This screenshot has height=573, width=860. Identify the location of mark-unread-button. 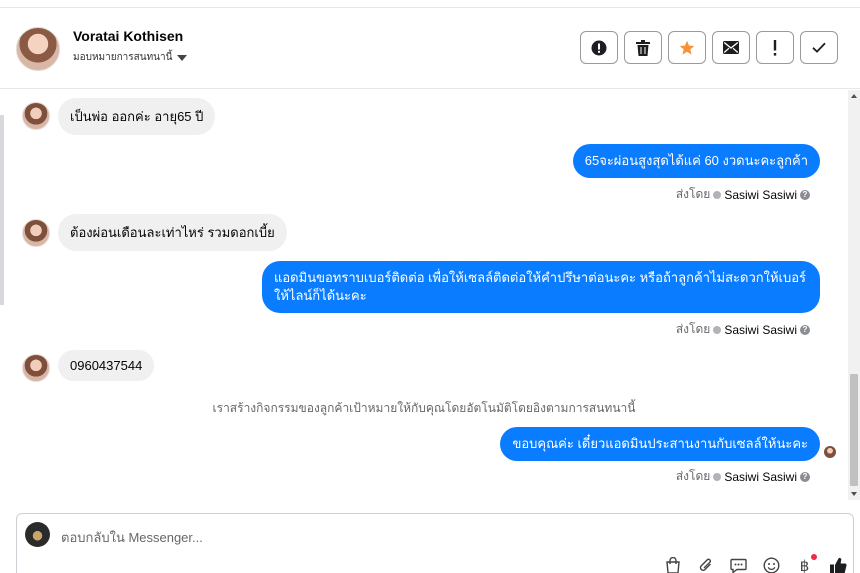
(731, 47).